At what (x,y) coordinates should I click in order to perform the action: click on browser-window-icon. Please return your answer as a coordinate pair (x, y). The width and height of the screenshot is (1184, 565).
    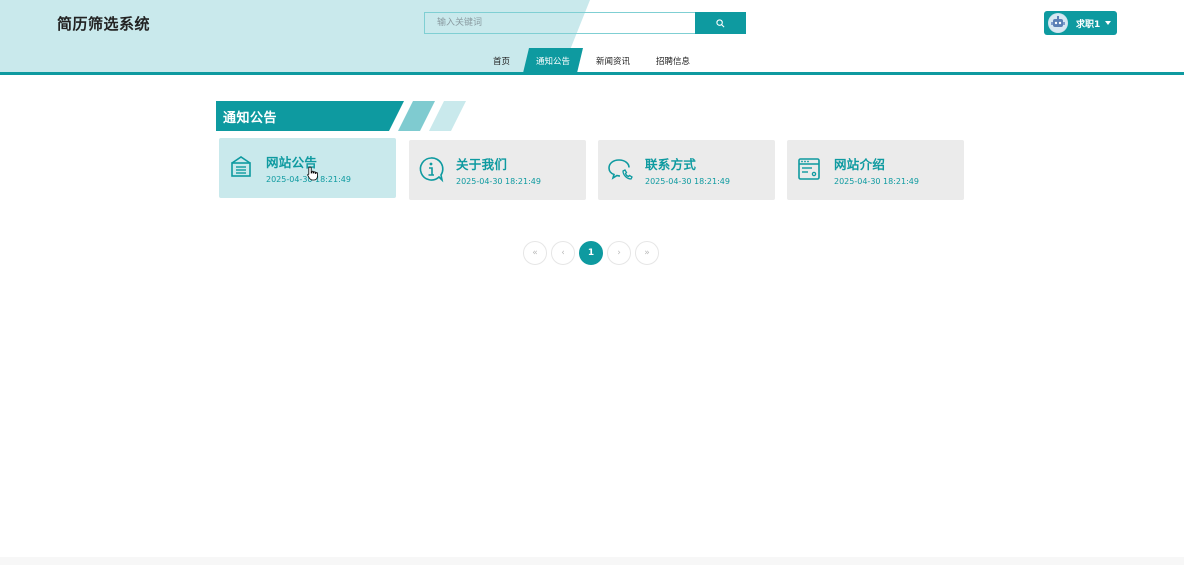
    Looking at the image, I should click on (809, 169).